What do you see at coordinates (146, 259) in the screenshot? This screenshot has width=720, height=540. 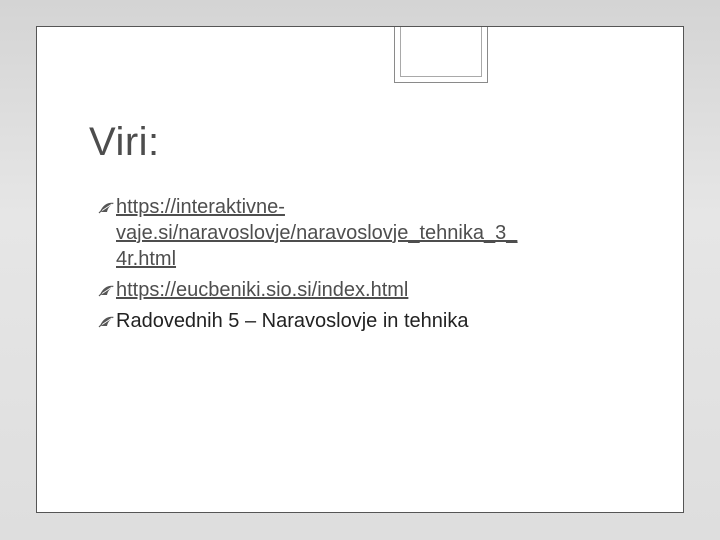 I see `link-line-3: 4r.html` at bounding box center [146, 259].